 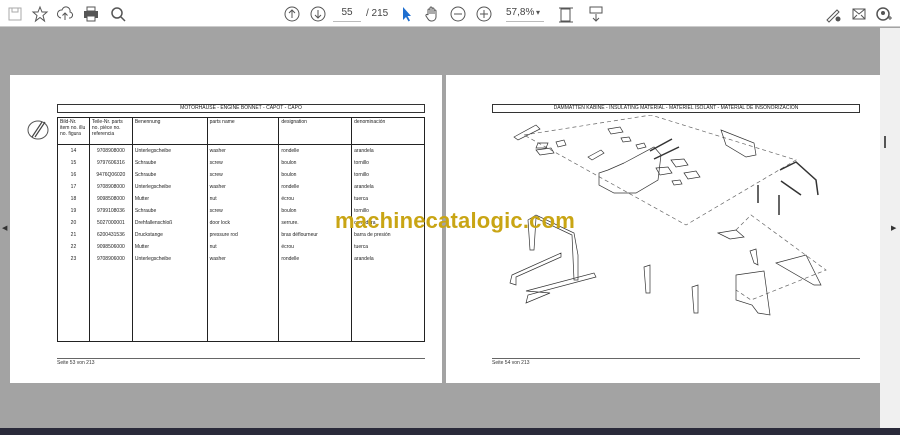 I want to click on page-footer: Seite 54 von 213, so click(x=676, y=362).